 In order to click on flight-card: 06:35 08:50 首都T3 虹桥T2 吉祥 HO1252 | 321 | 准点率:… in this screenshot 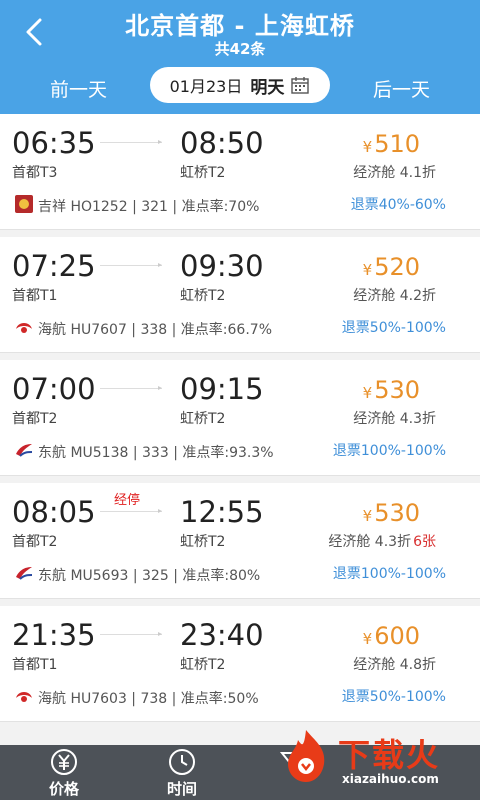, I will do `click(240, 172)`.